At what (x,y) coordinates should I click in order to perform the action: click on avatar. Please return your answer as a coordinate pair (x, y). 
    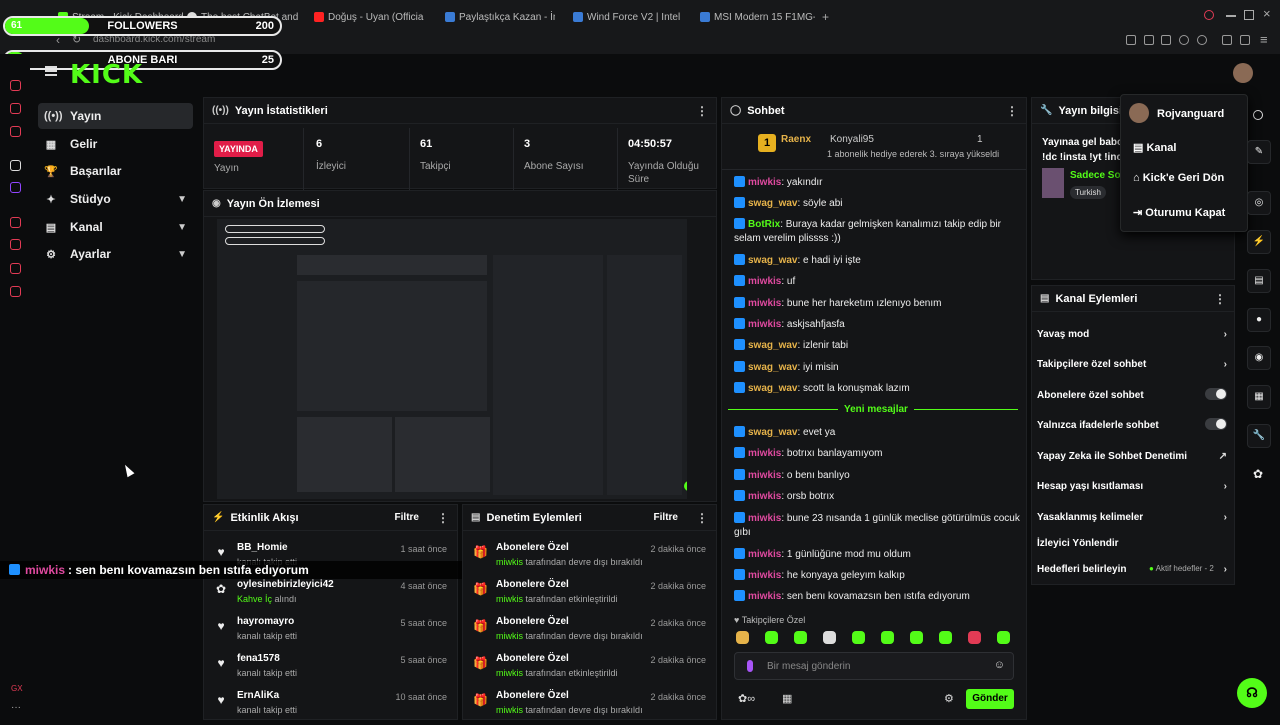
    Looking at the image, I should click on (1243, 73).